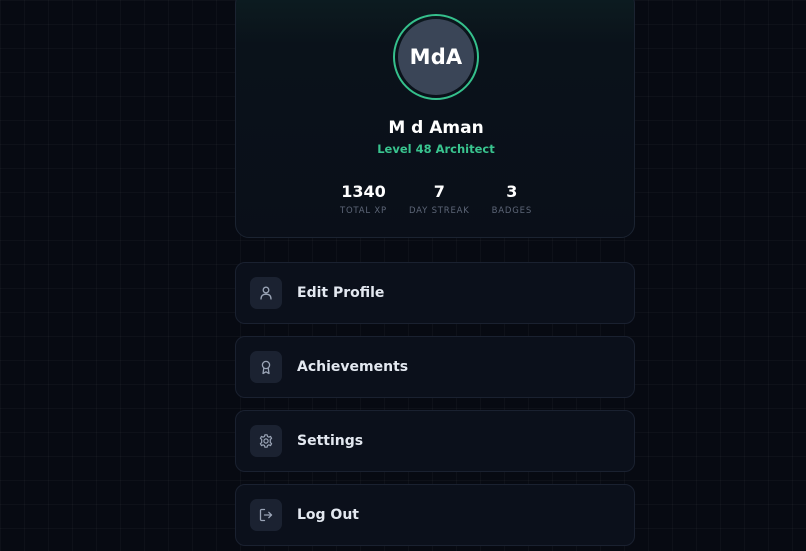 This screenshot has height=551, width=806. Describe the element at coordinates (435, 515) in the screenshot. I see `log-out-button: Log Out` at that location.